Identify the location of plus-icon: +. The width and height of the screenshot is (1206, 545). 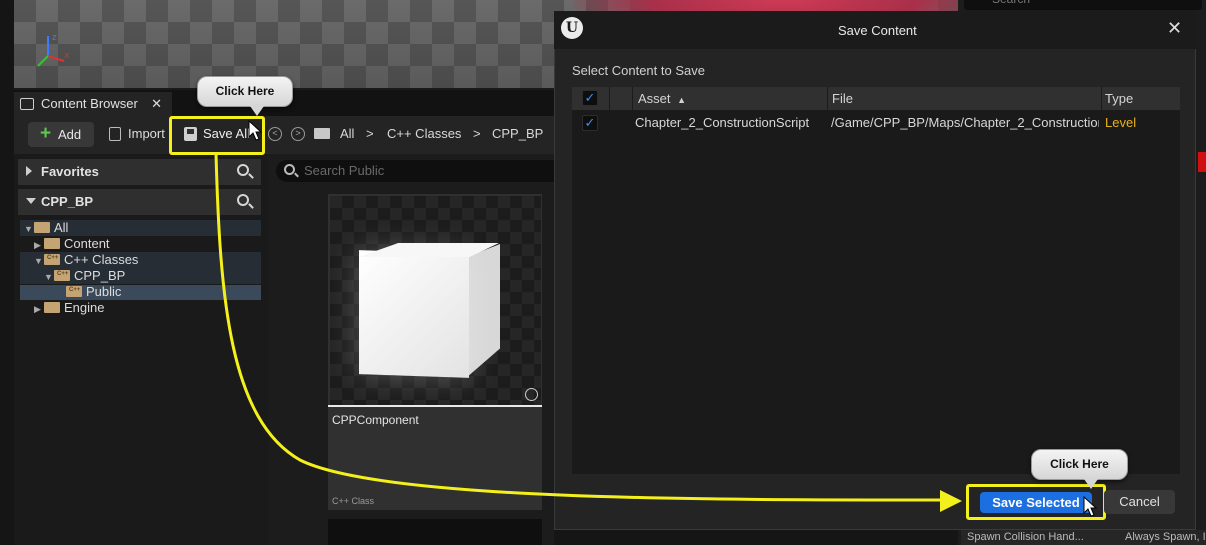
(46, 133).